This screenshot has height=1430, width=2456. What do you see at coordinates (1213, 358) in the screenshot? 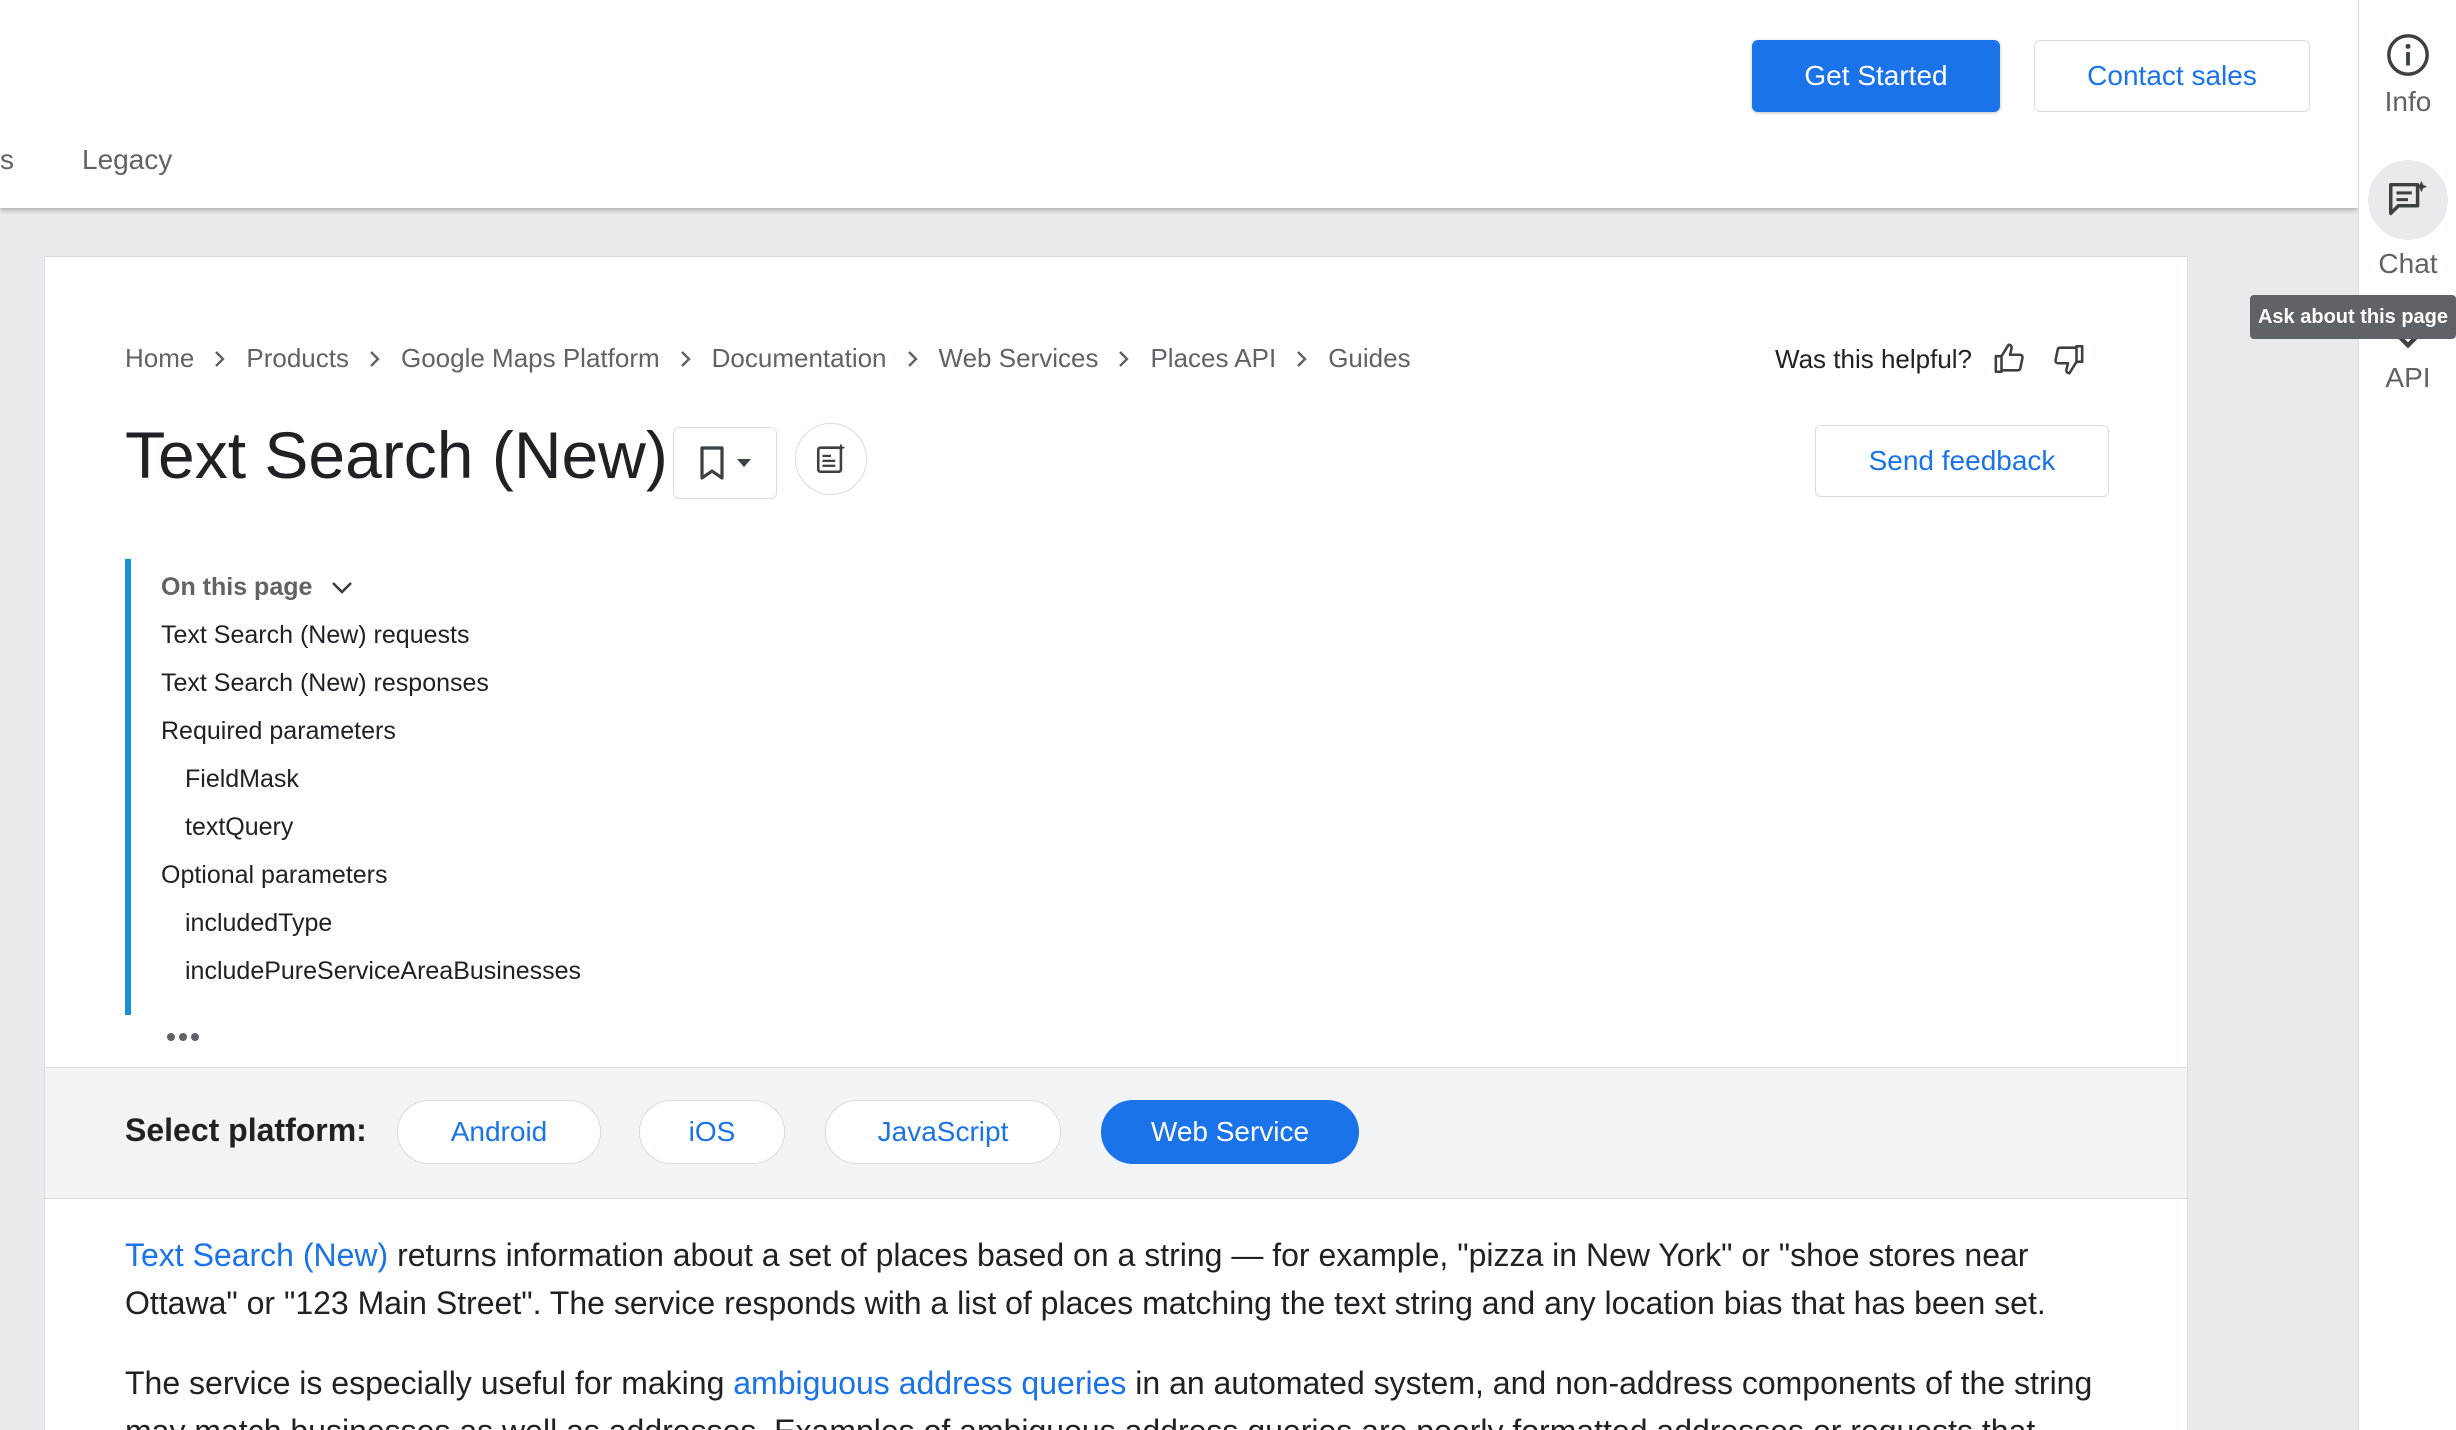
I see `breadcrumb-places-api: Places API` at bounding box center [1213, 358].